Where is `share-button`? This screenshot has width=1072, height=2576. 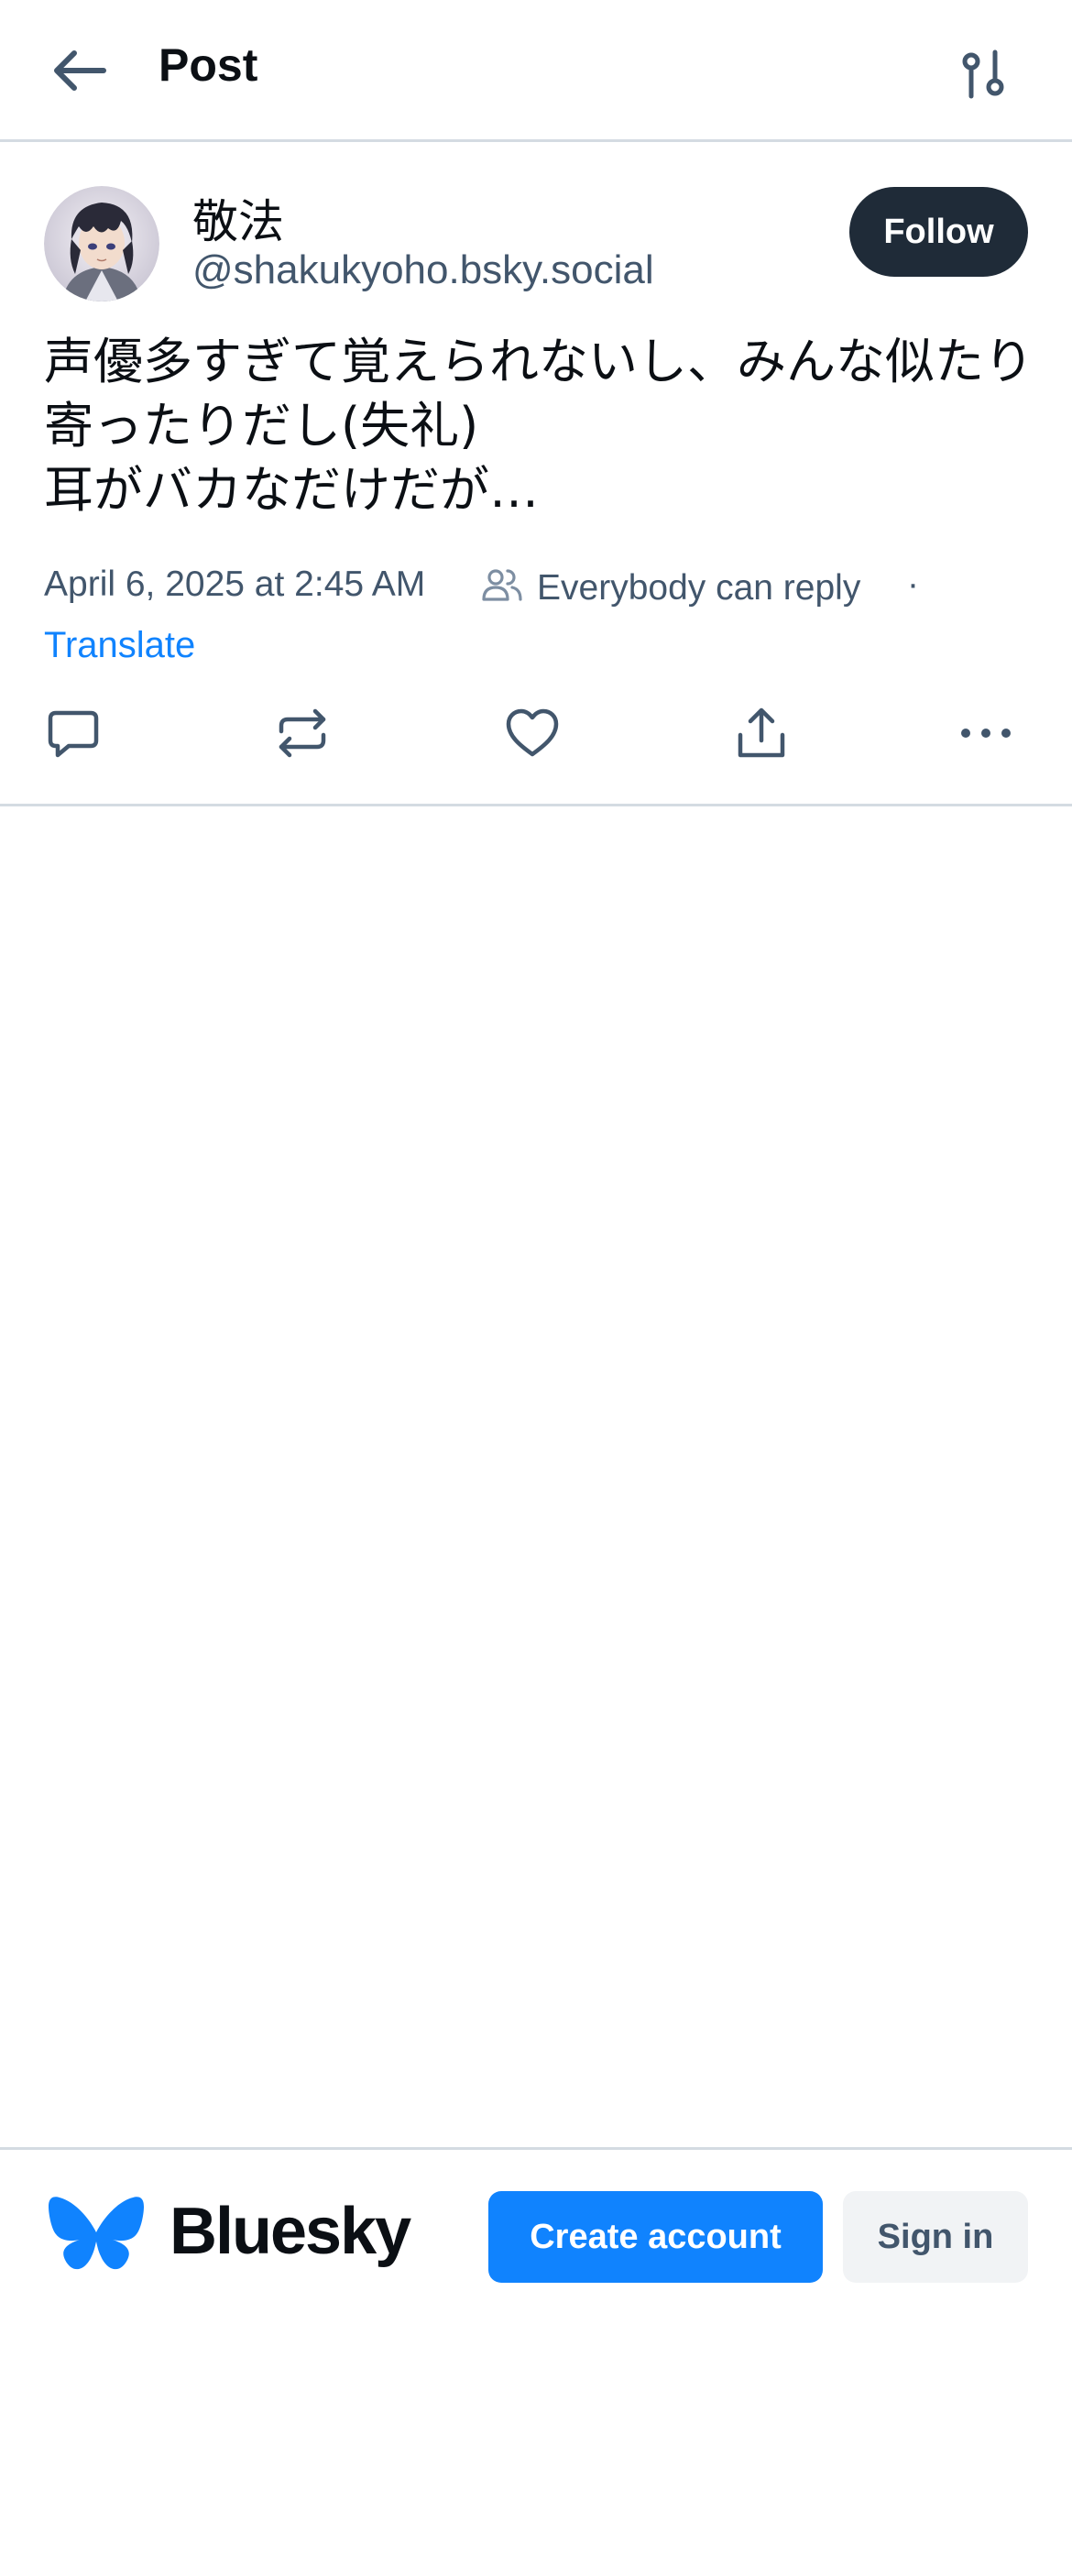
share-button is located at coordinates (761, 733).